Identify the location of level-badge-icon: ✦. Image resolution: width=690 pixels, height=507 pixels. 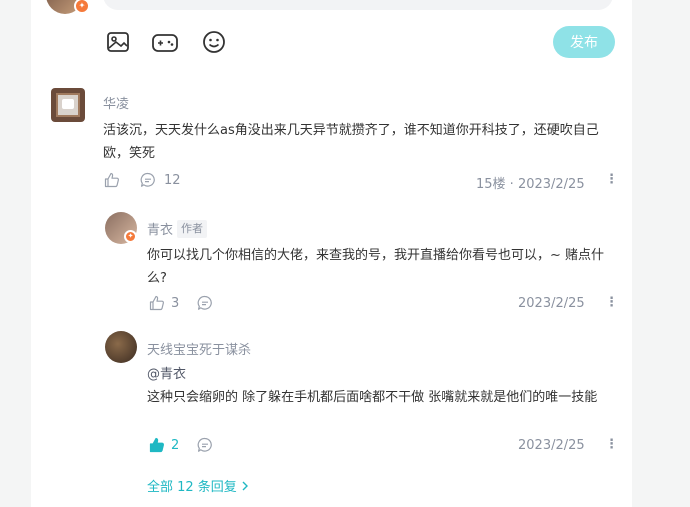
(130, 236).